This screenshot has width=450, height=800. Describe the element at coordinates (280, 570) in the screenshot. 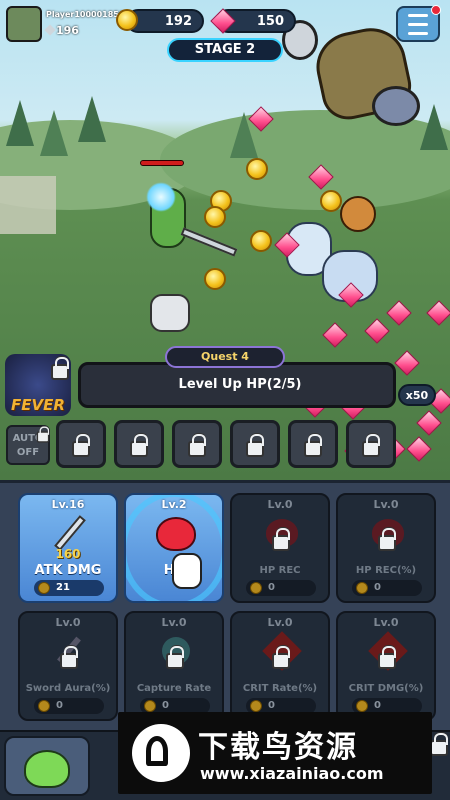

I see `upgrade-name: HP REC` at that location.